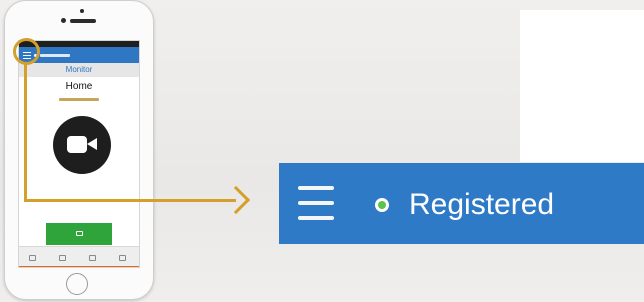  Describe the element at coordinates (77, 144) in the screenshot. I see `video-camera-icon` at that location.